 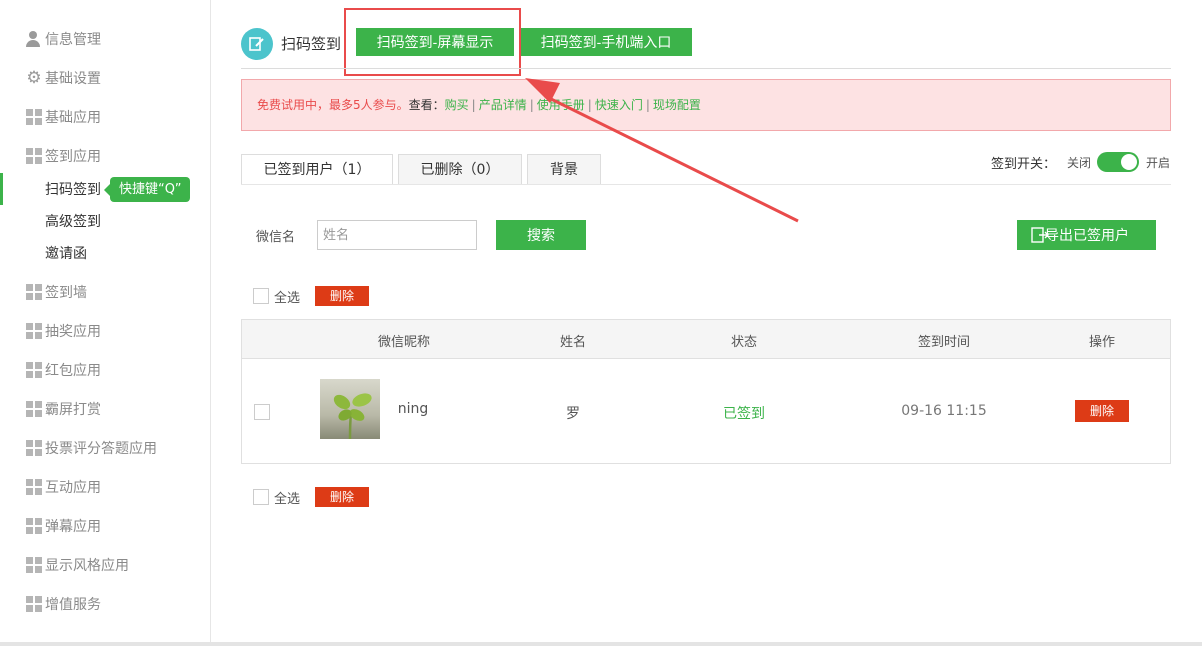 I want to click on sidebar-item-screen-reward: 霸屏打赏, so click(x=105, y=409).